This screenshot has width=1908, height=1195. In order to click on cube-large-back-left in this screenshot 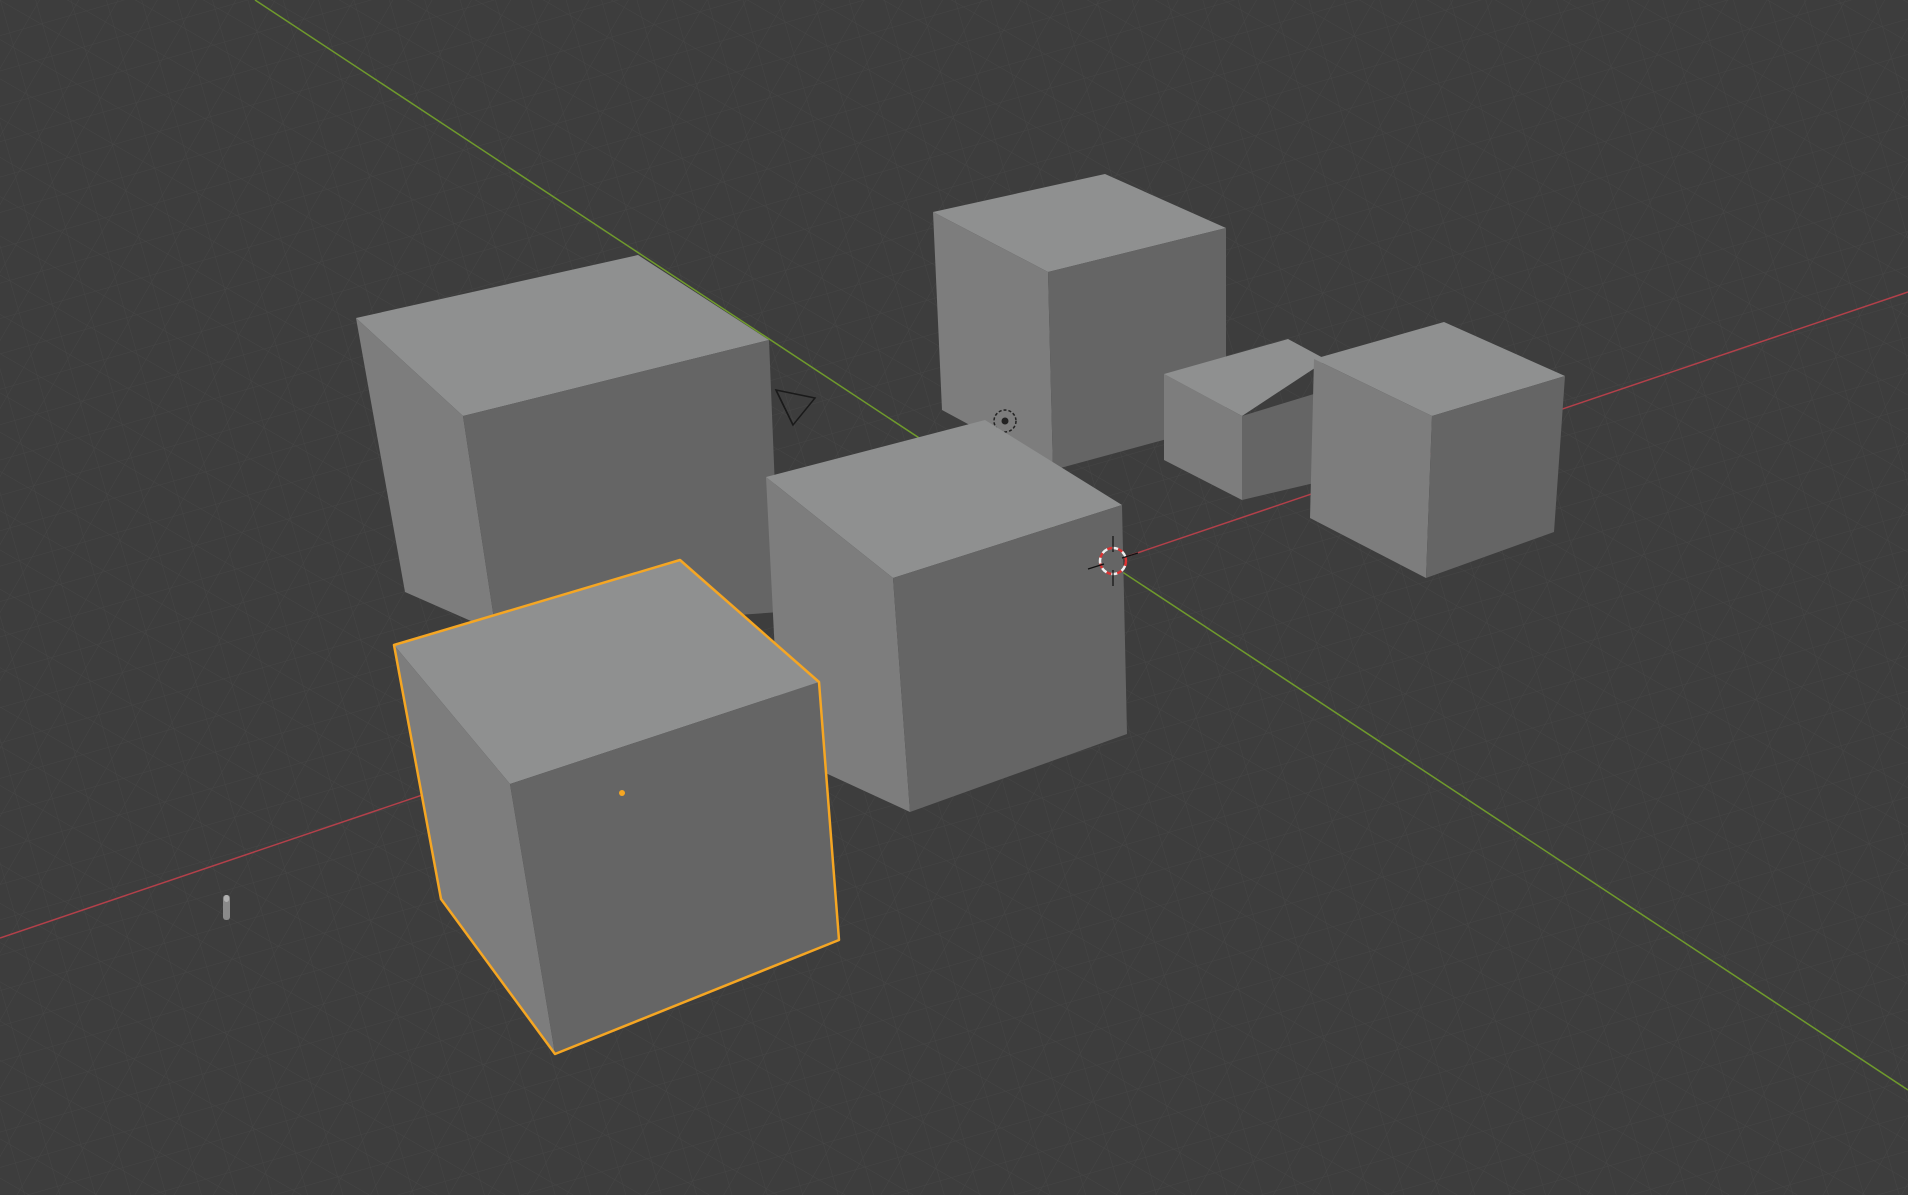, I will do `click(568, 443)`.